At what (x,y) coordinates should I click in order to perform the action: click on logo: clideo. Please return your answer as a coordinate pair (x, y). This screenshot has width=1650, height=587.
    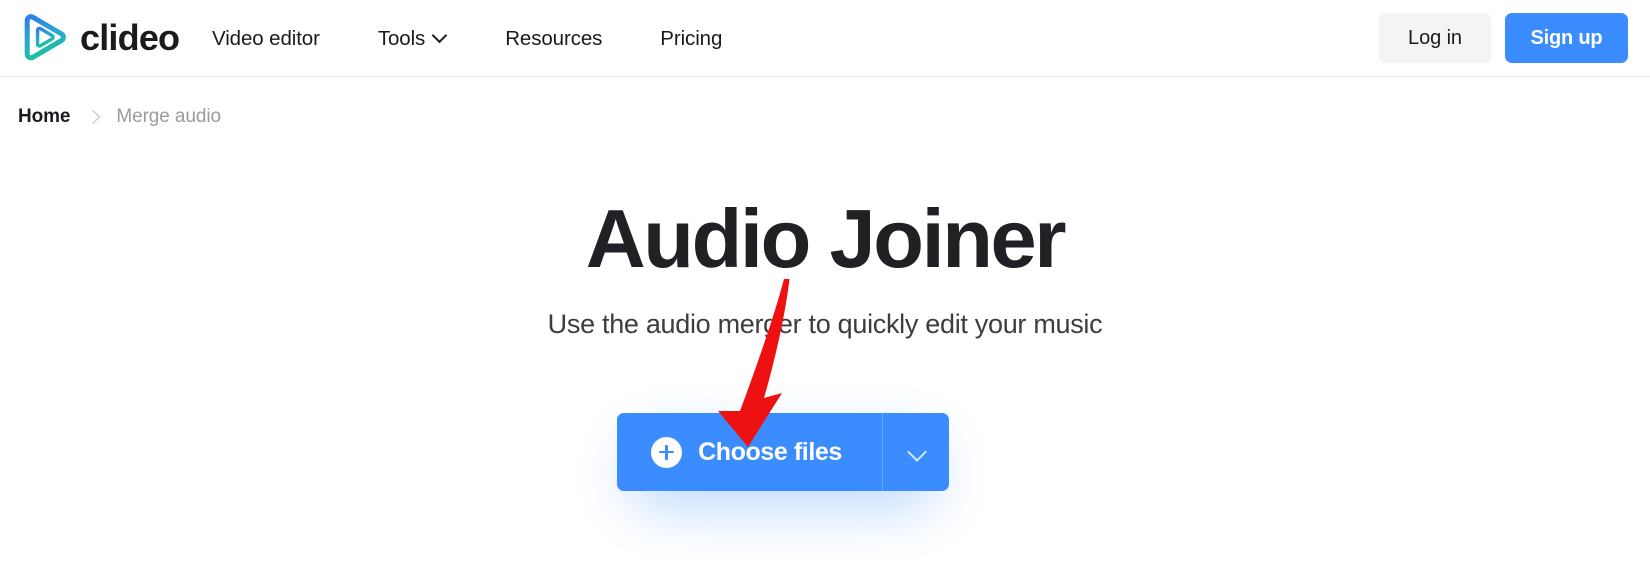
    Looking at the image, I should click on (99, 38).